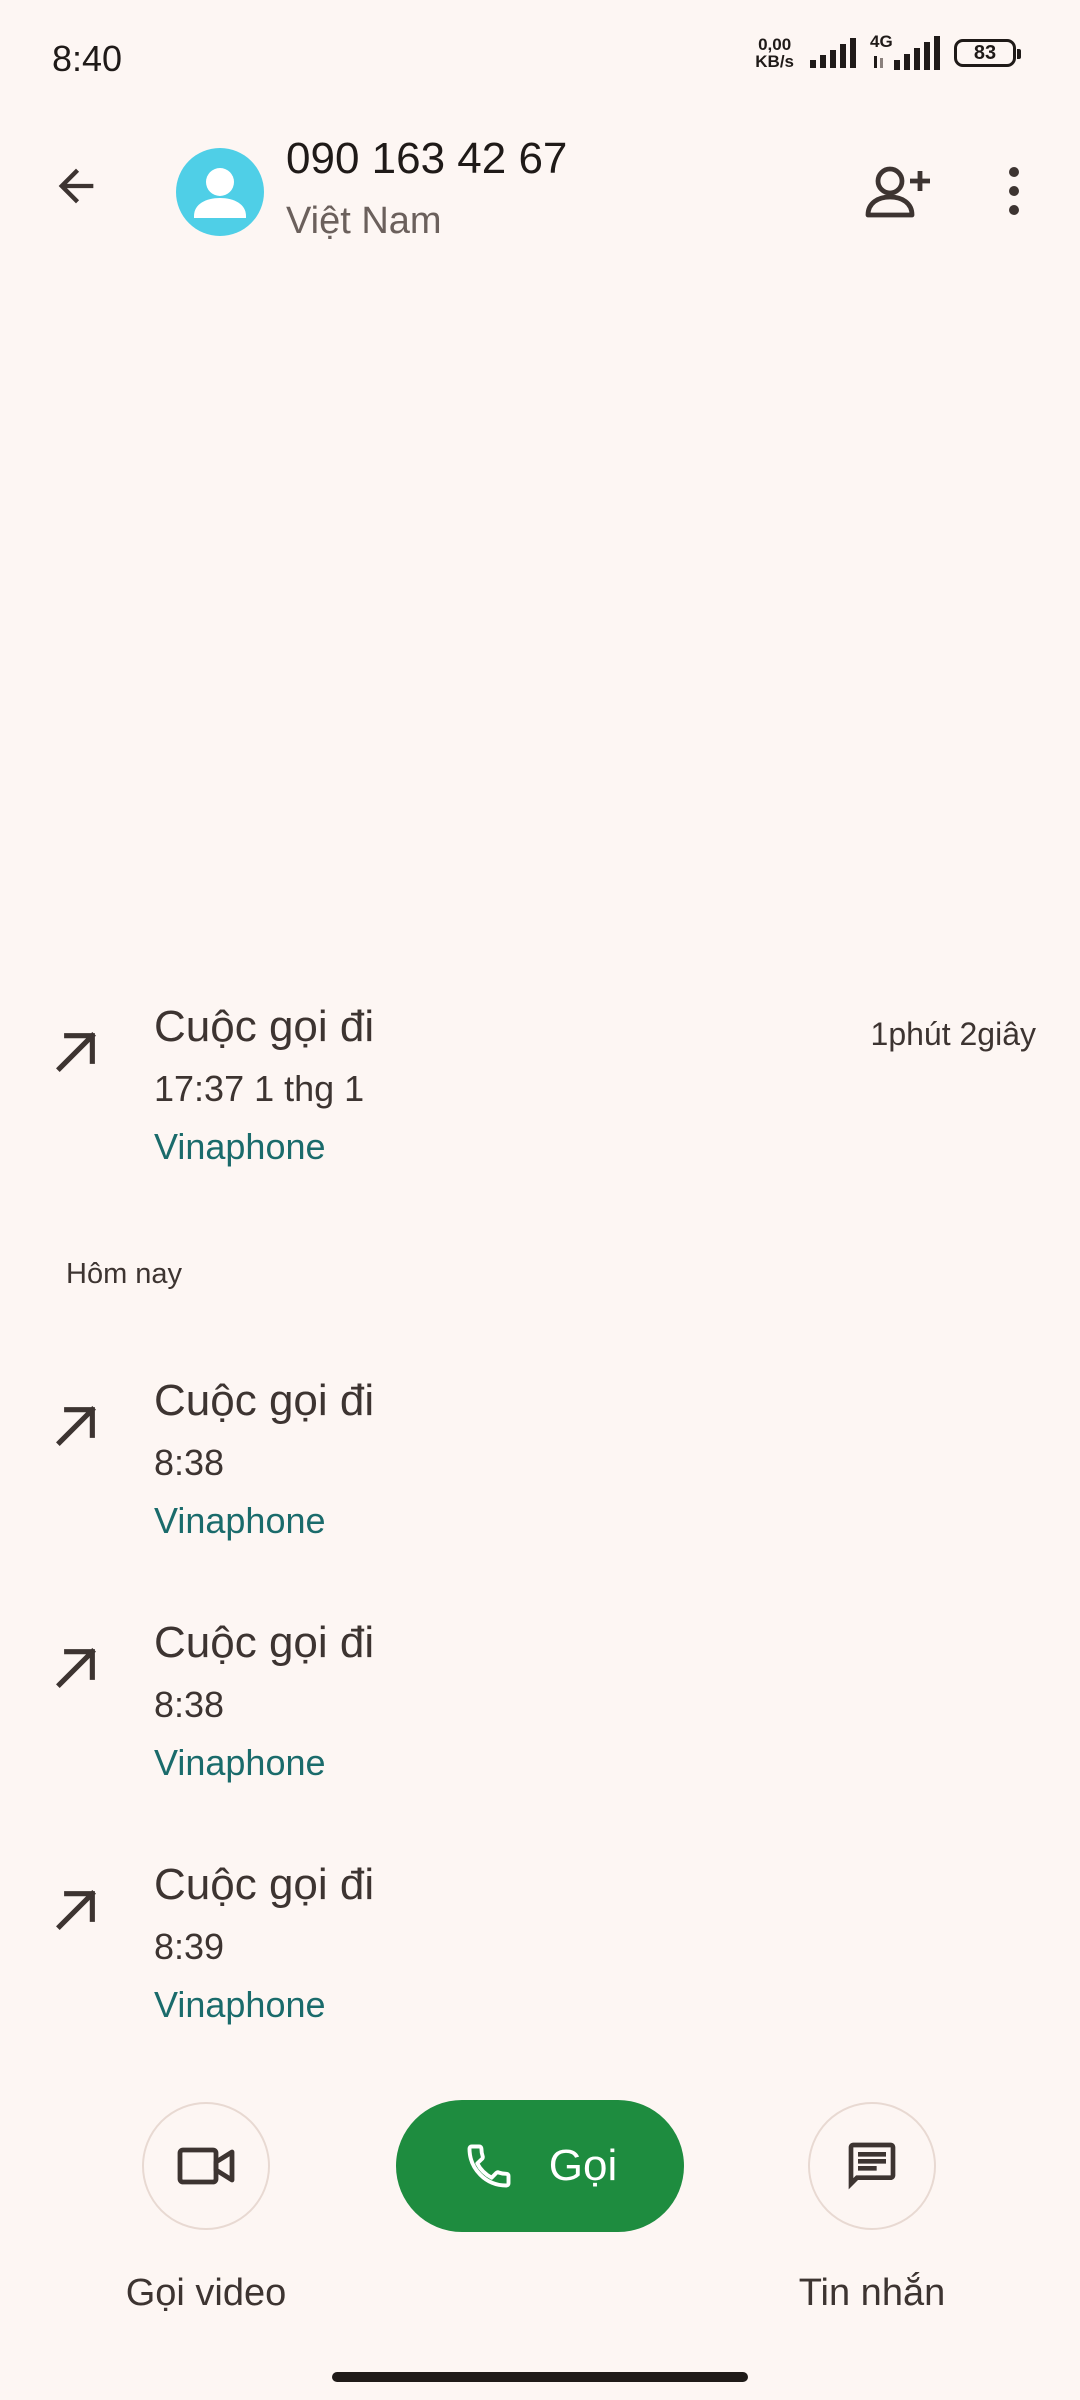  I want to click on call-duration: 1phút 2giây, so click(953, 1034).